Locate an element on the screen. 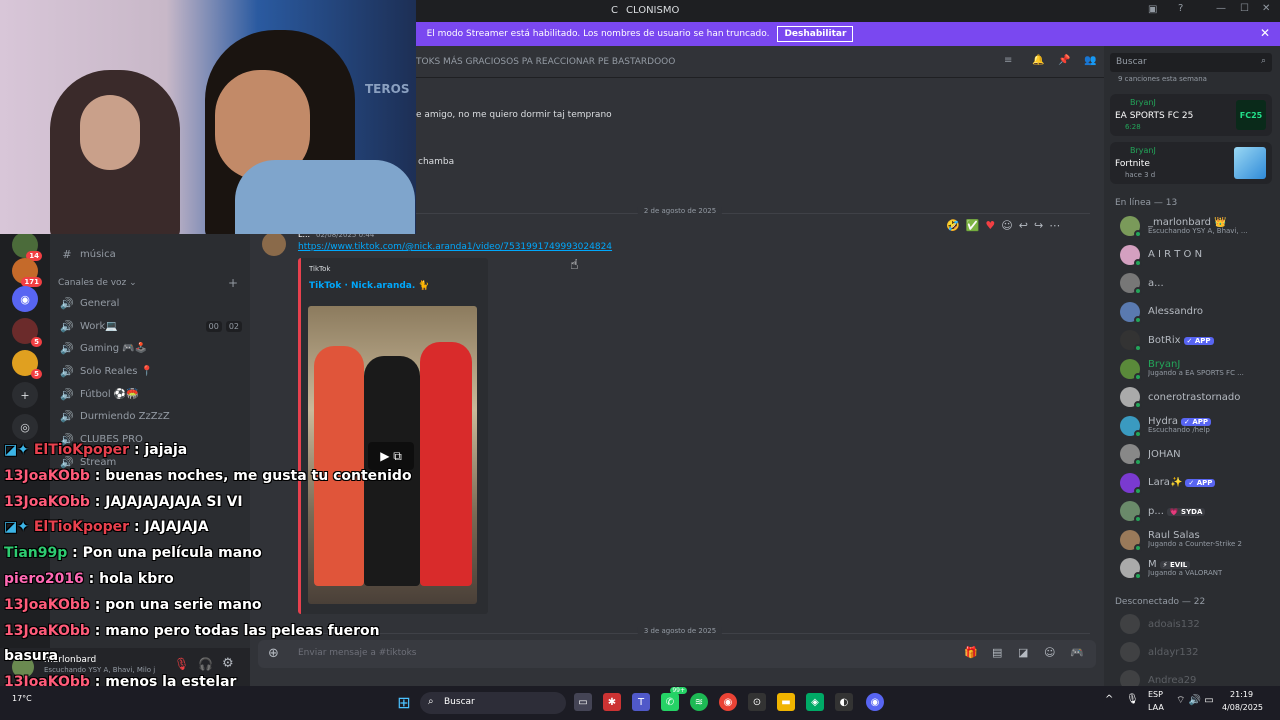 The image size is (1280, 720). member-name: aldayr132 is located at coordinates (1173, 652).